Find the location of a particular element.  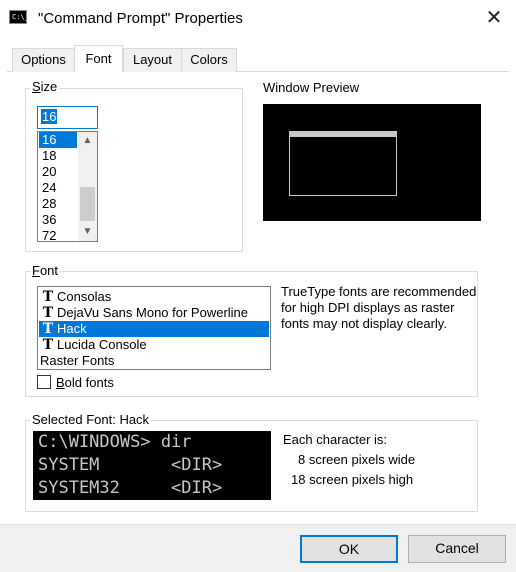

size-scrollbar: ▲ ▼ is located at coordinates (87, 186).